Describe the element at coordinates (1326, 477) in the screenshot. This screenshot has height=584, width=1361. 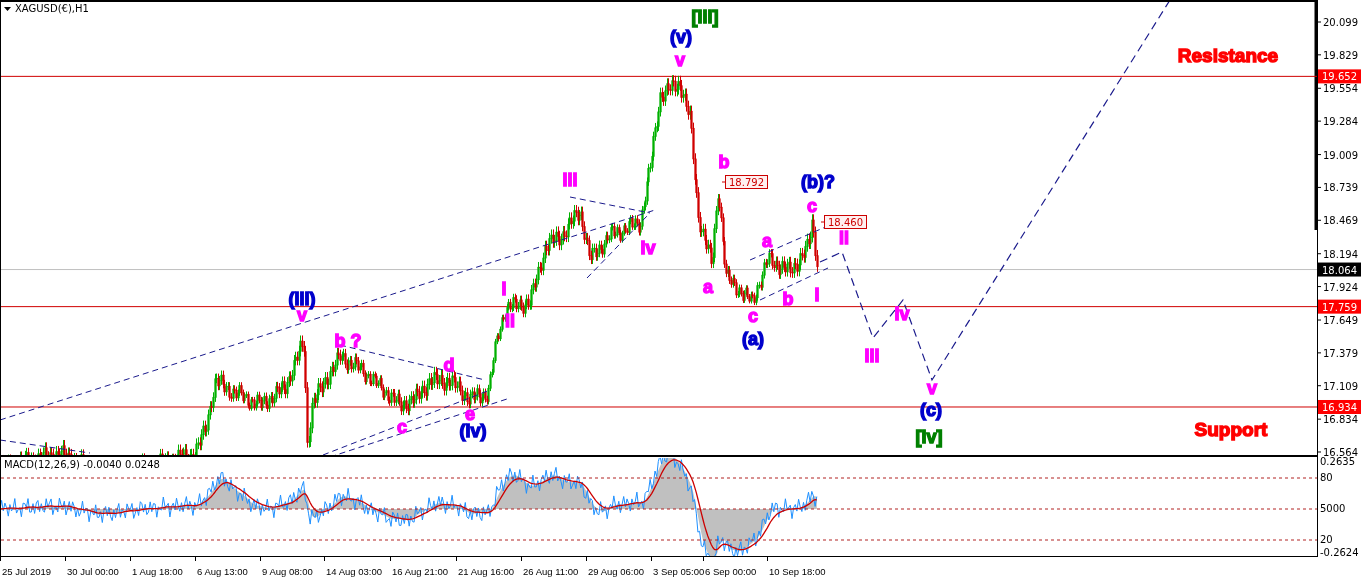
I see `macd-axis-label: 80` at that location.